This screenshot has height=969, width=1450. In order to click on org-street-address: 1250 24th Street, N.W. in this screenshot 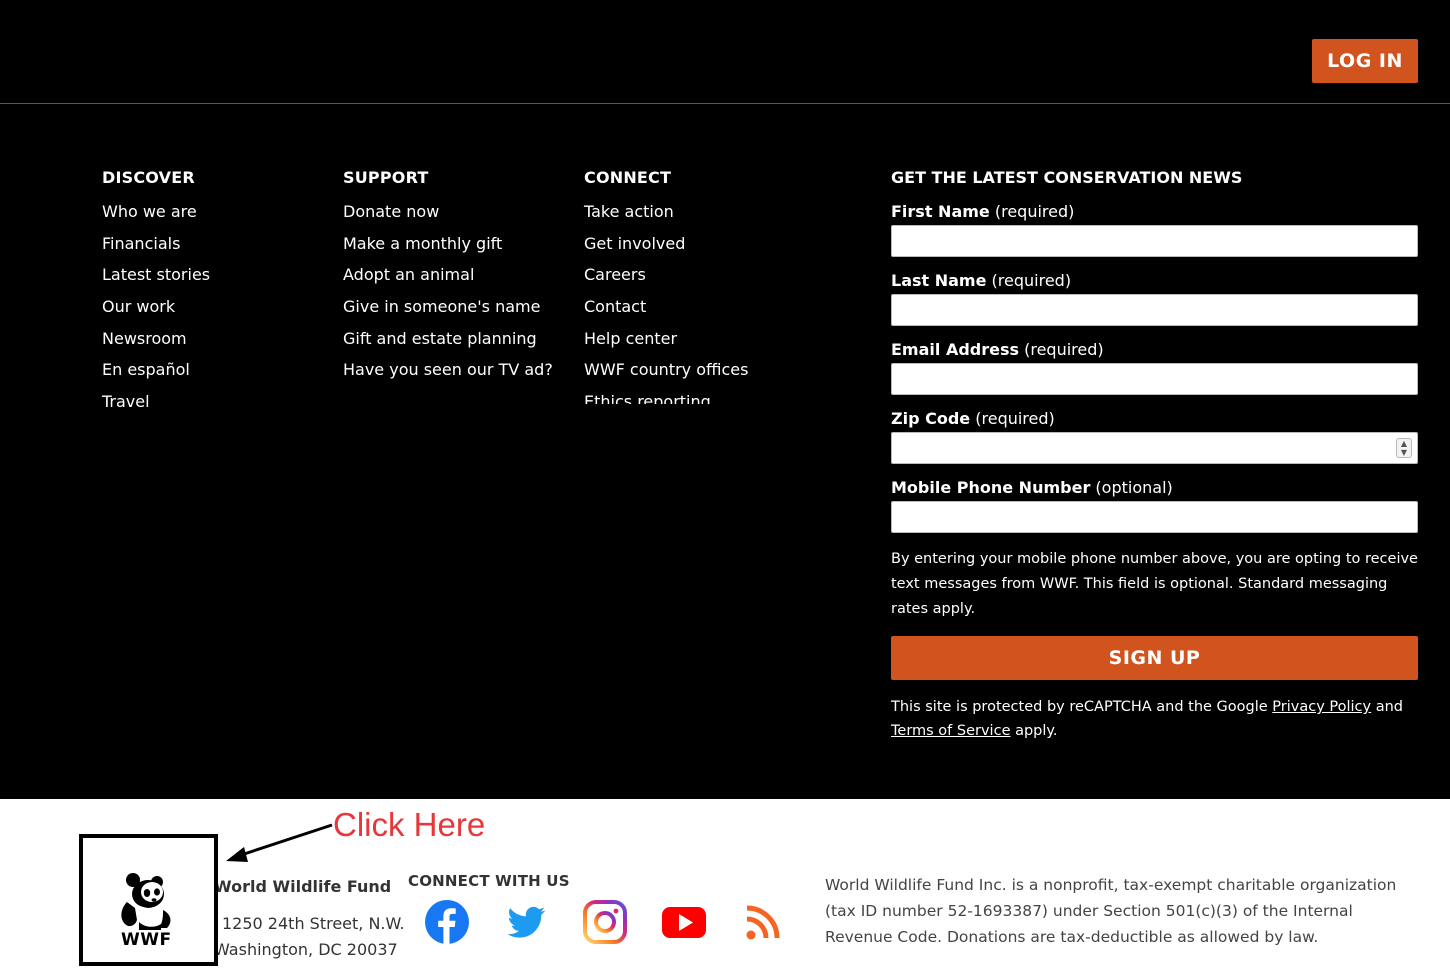, I will do `click(313, 923)`.